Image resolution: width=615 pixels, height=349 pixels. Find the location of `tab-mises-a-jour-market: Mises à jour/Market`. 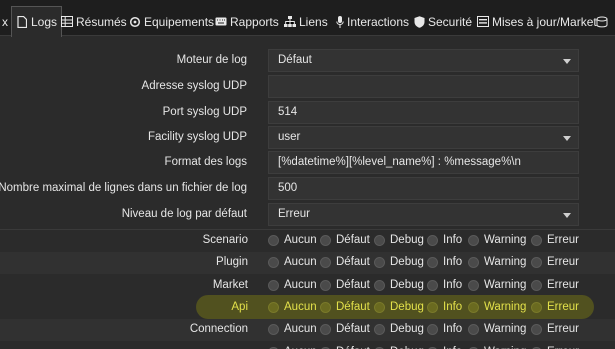

tab-mises-a-jour-market: Mises à jour/Market is located at coordinates (537, 21).